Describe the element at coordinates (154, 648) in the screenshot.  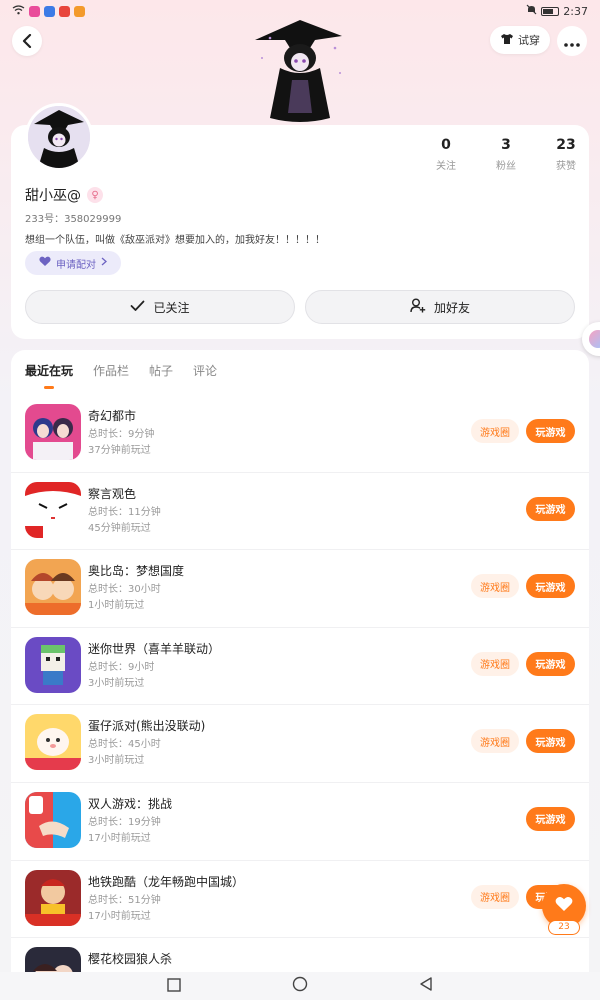
I see `game-name: 迷你世界（喜羊羊联动）` at that location.